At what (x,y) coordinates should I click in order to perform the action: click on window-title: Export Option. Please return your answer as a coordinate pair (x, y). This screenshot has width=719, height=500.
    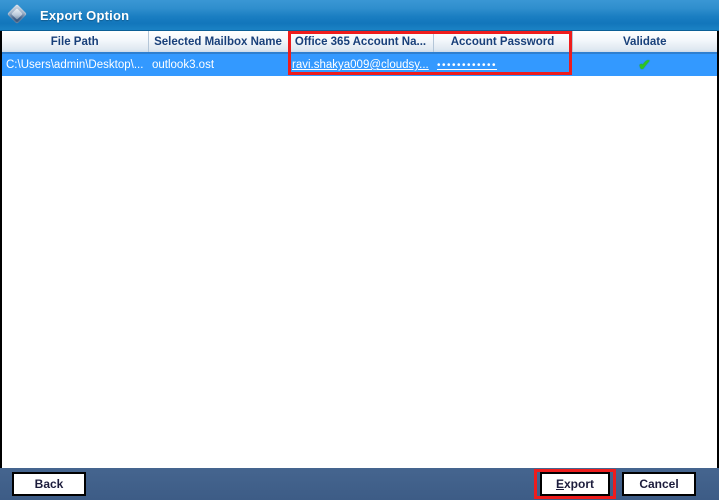
    Looking at the image, I should click on (85, 15).